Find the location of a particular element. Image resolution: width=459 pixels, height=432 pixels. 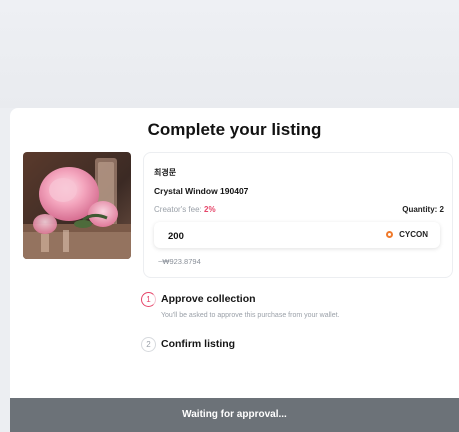

currency-label: CYCON is located at coordinates (413, 234).